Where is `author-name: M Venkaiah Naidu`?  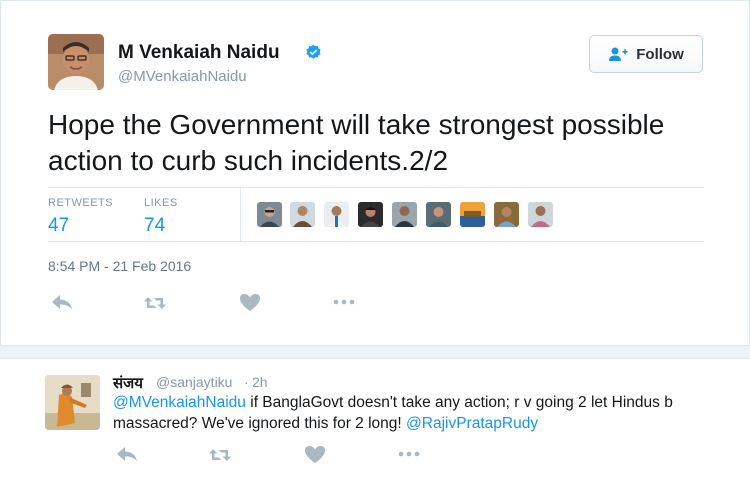 author-name: M Venkaiah Naidu is located at coordinates (199, 53).